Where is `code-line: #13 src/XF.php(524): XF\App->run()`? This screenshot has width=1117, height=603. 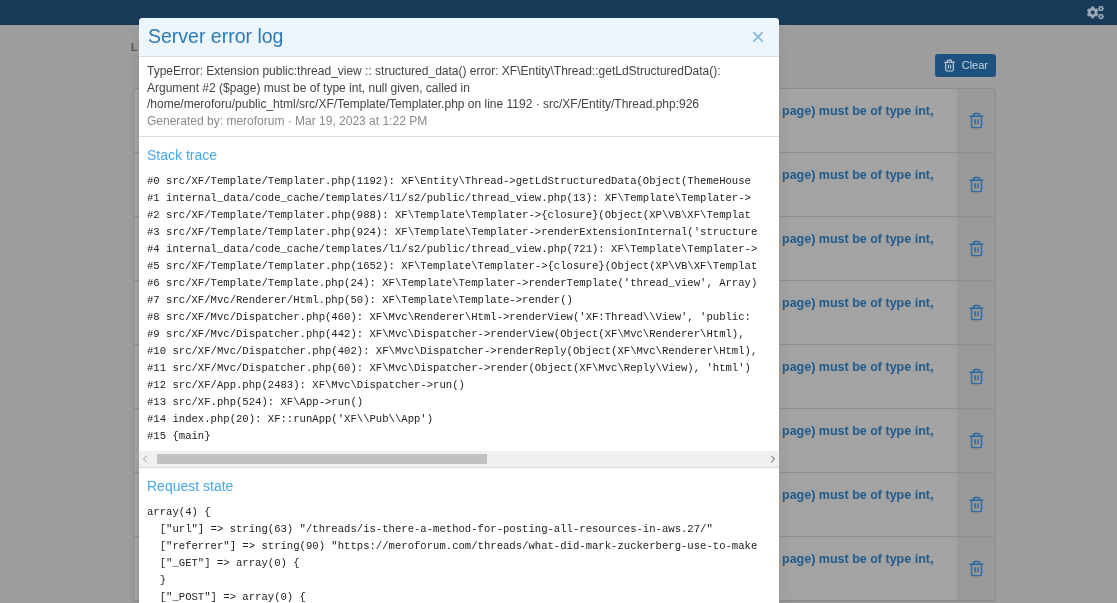
code-line: #13 src/XF.php(524): XF\App->run() is located at coordinates (255, 402).